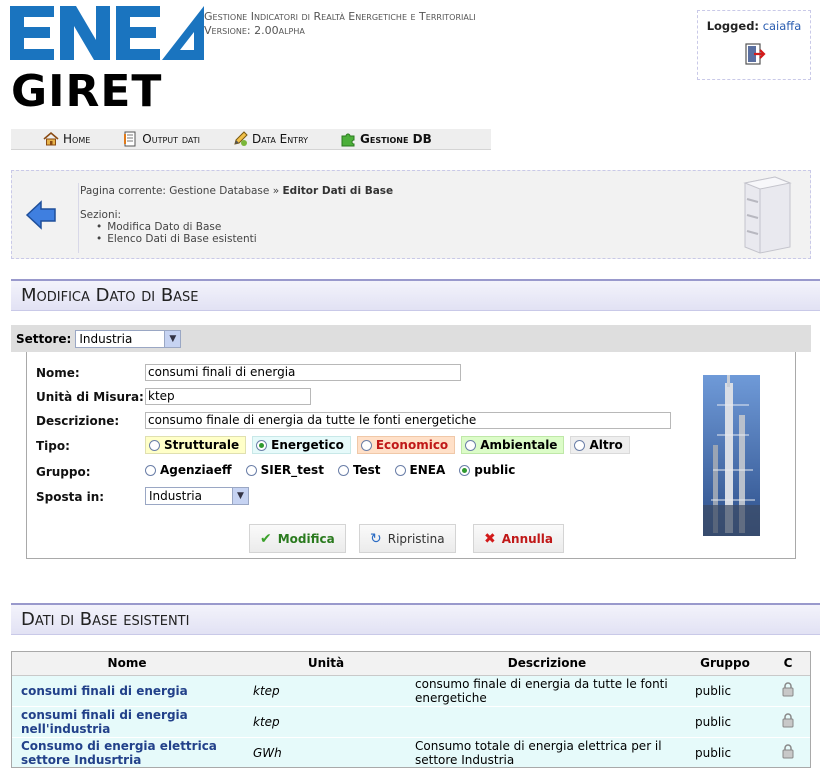 Image resolution: width=820 pixels, height=770 pixels. I want to click on tipo-energetico: Energetico, so click(301, 445).